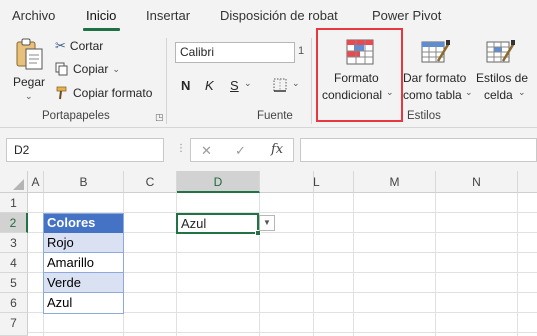 Image resolution: width=537 pixels, height=336 pixels. What do you see at coordinates (150, 182) in the screenshot?
I see `column-header-c: C` at bounding box center [150, 182].